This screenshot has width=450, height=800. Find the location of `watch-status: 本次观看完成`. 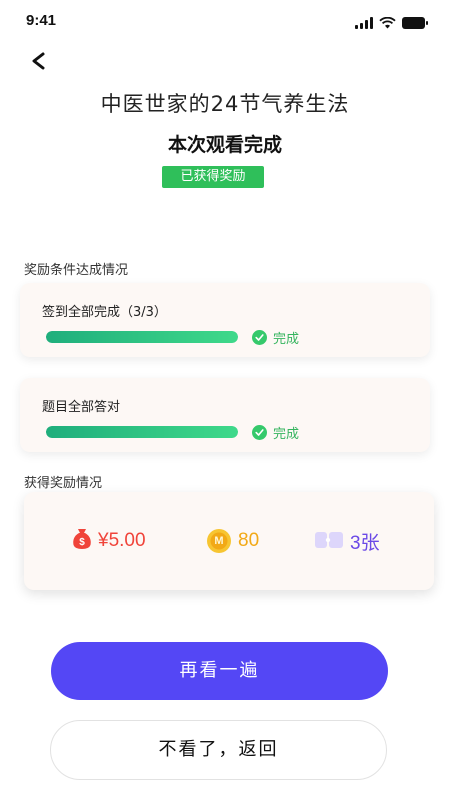

watch-status: 本次观看完成 is located at coordinates (224, 145).